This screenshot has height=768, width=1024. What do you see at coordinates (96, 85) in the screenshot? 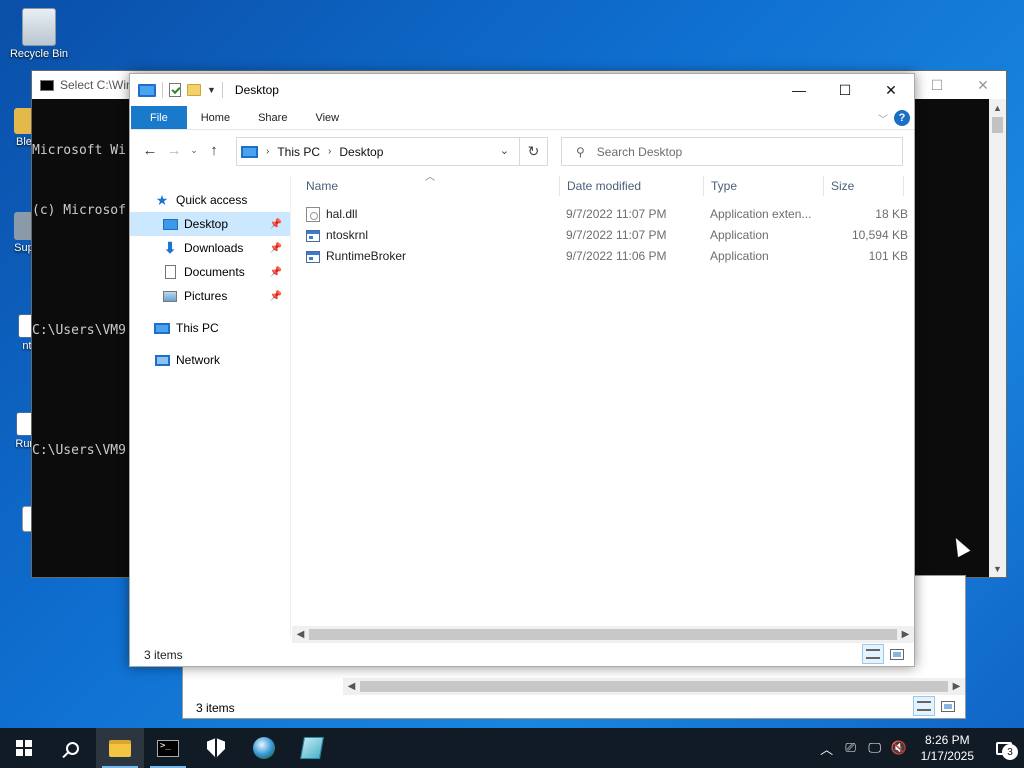
I see `console-title: Select C:\Win` at bounding box center [96, 85].